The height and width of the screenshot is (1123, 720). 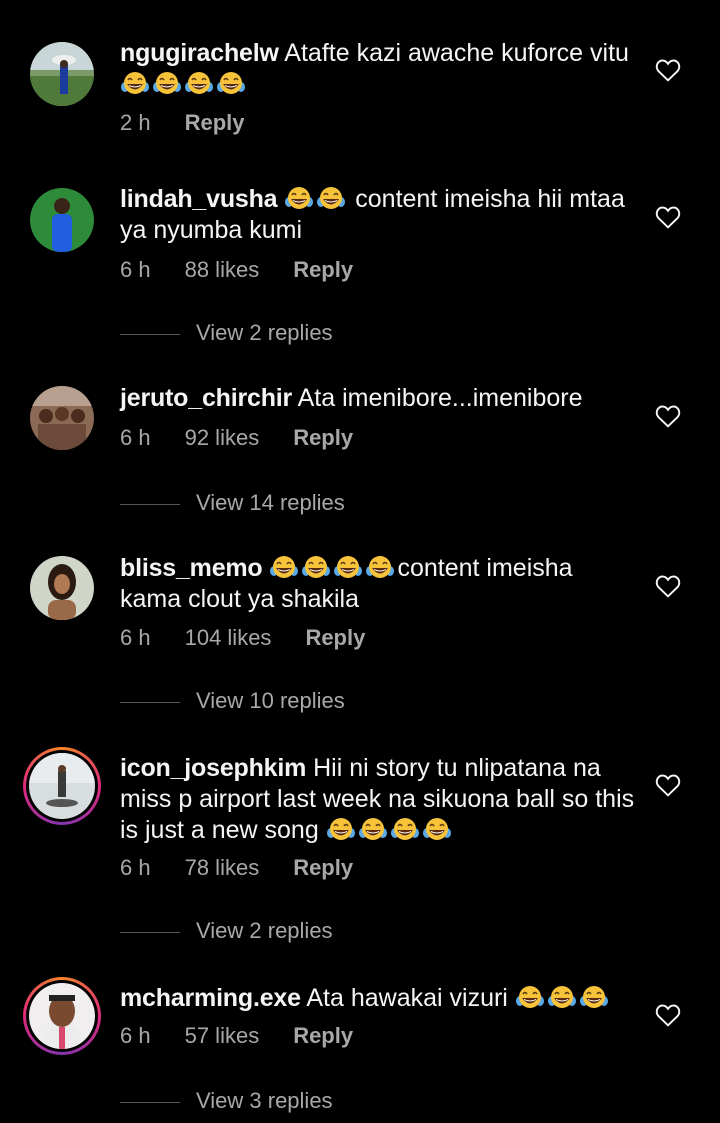 What do you see at coordinates (232, 701) in the screenshot?
I see `view-replies-button: View 10 replies` at bounding box center [232, 701].